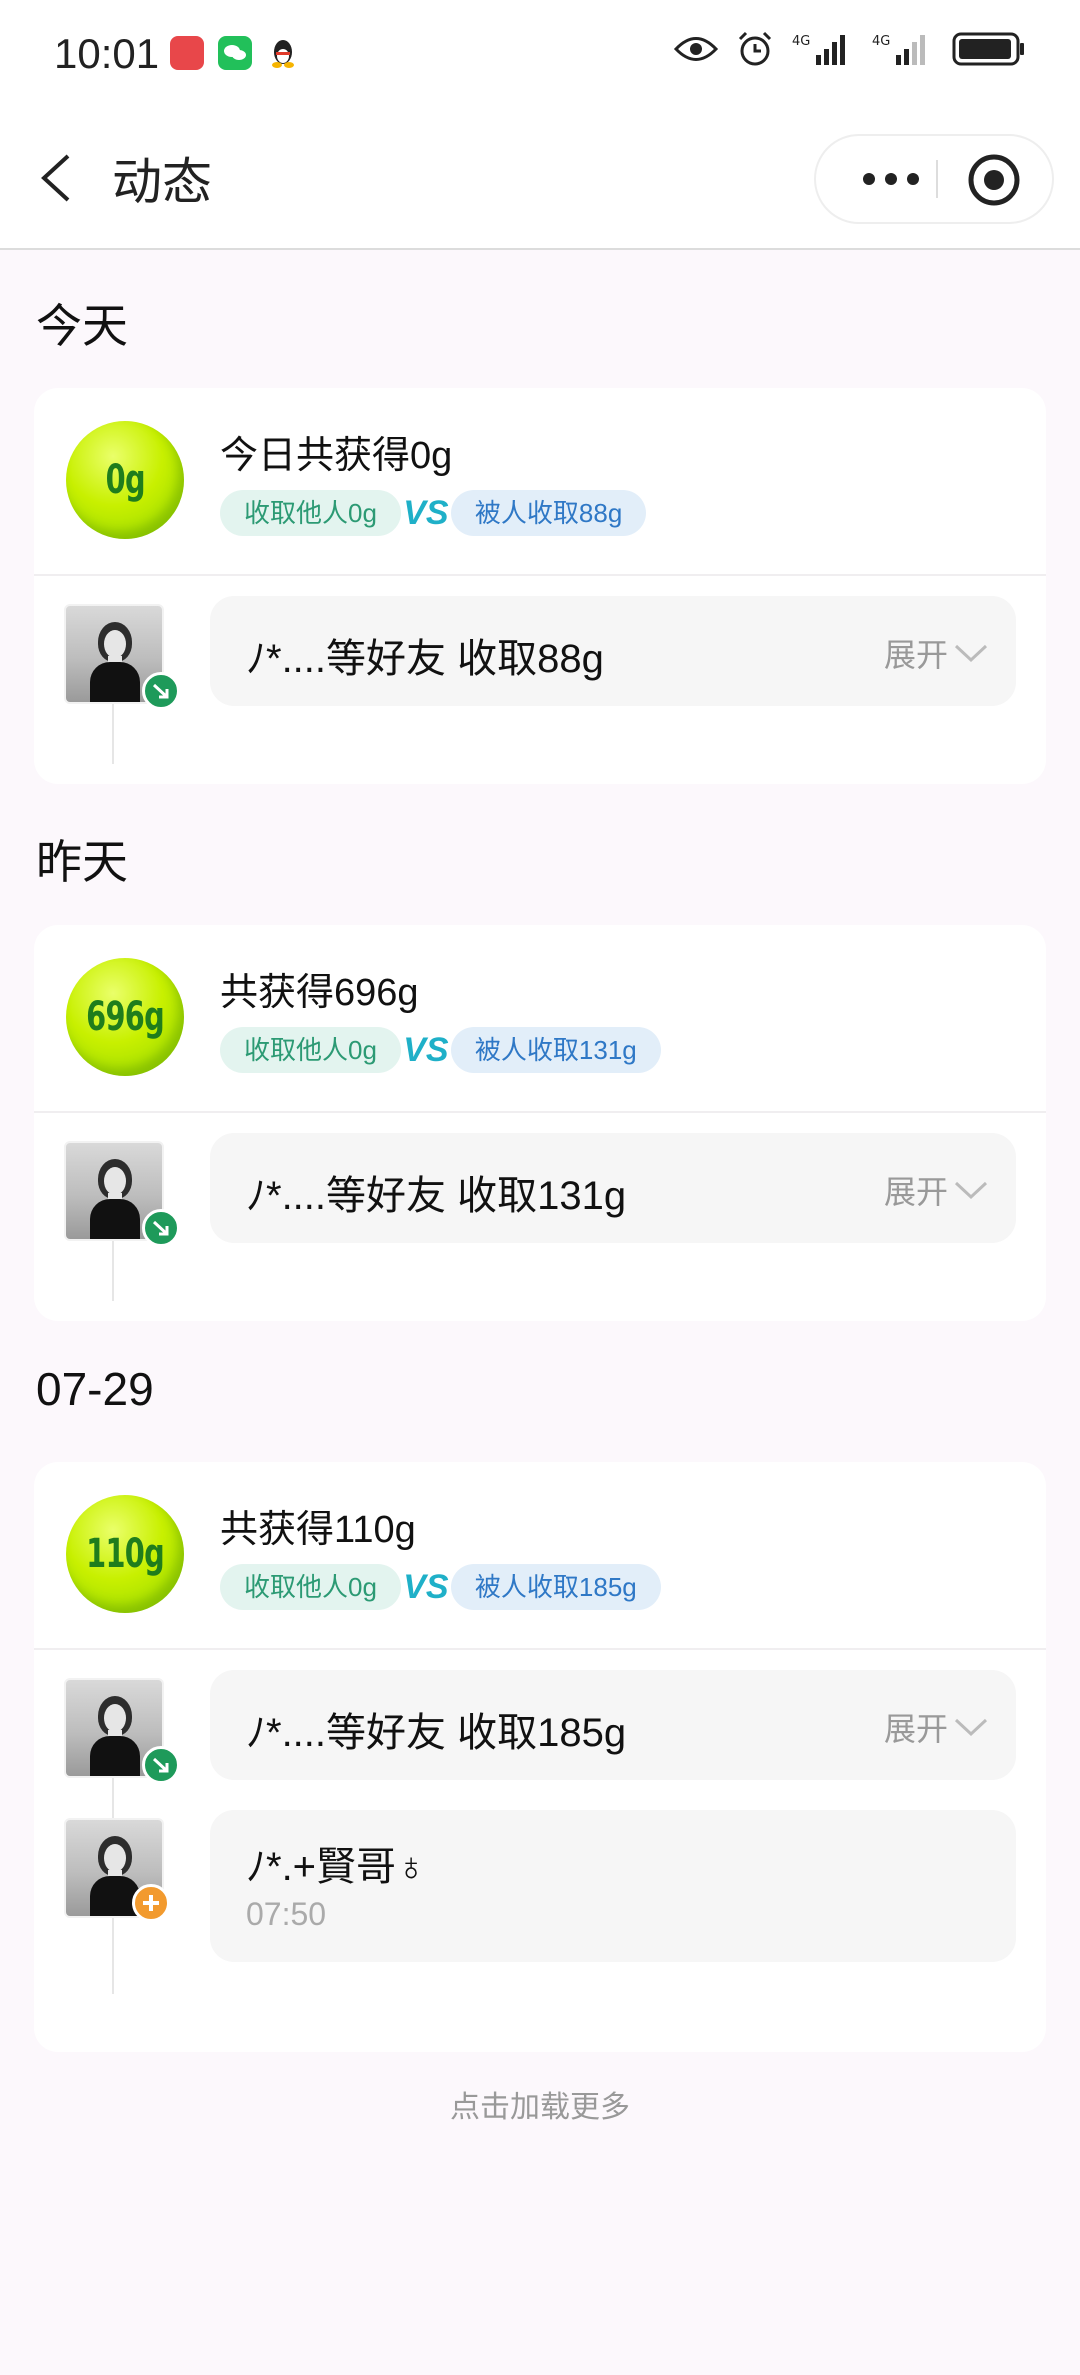 The image size is (1080, 2375). I want to click on section-title: 昨天, so click(82, 862).